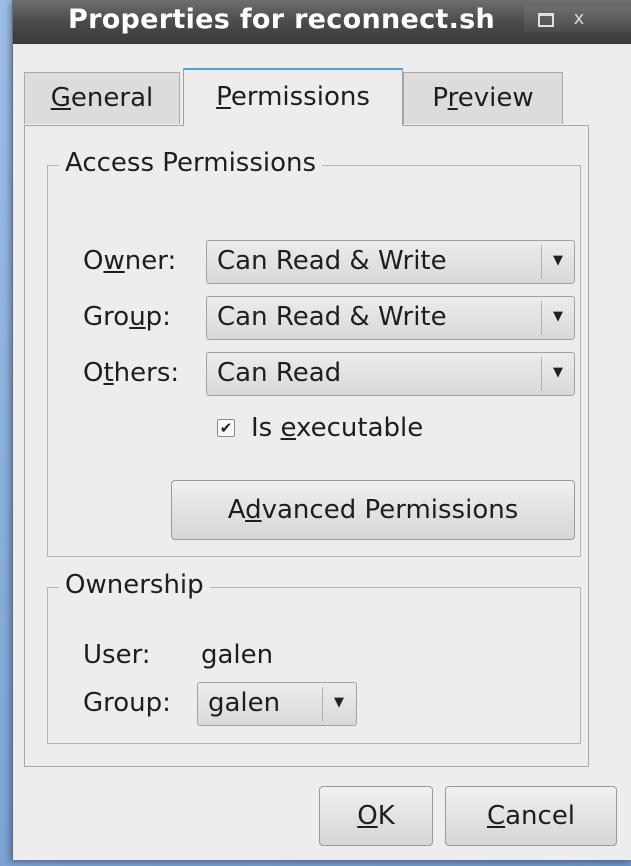 The width and height of the screenshot is (631, 866). Describe the element at coordinates (223, 97) in the screenshot. I see `tab-permissions-mnemonic: P` at that location.